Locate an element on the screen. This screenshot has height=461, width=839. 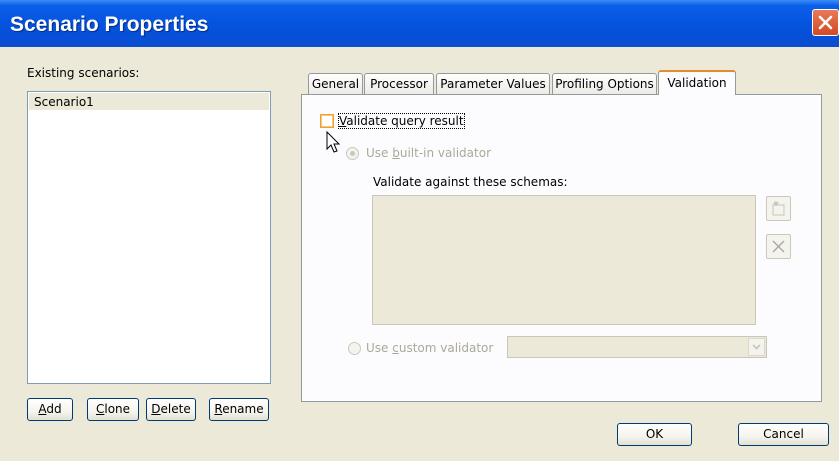
rename-button: Rename is located at coordinates (239, 409).